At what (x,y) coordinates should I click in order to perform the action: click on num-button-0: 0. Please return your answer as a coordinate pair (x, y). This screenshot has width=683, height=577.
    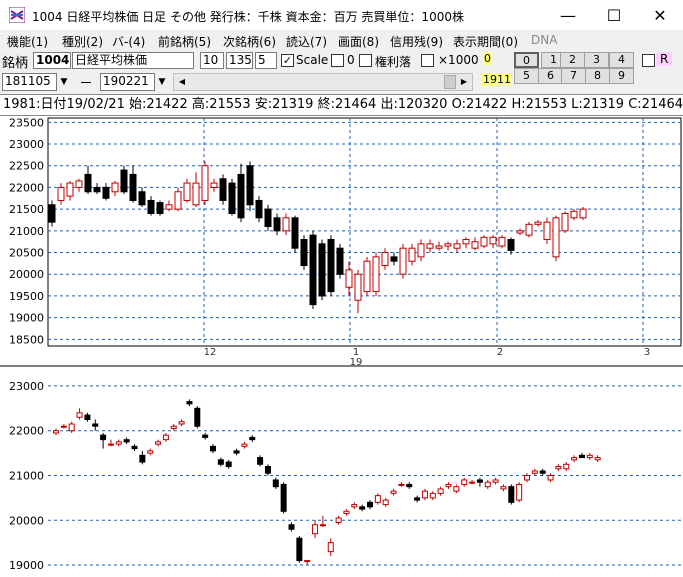
    Looking at the image, I should click on (526, 60).